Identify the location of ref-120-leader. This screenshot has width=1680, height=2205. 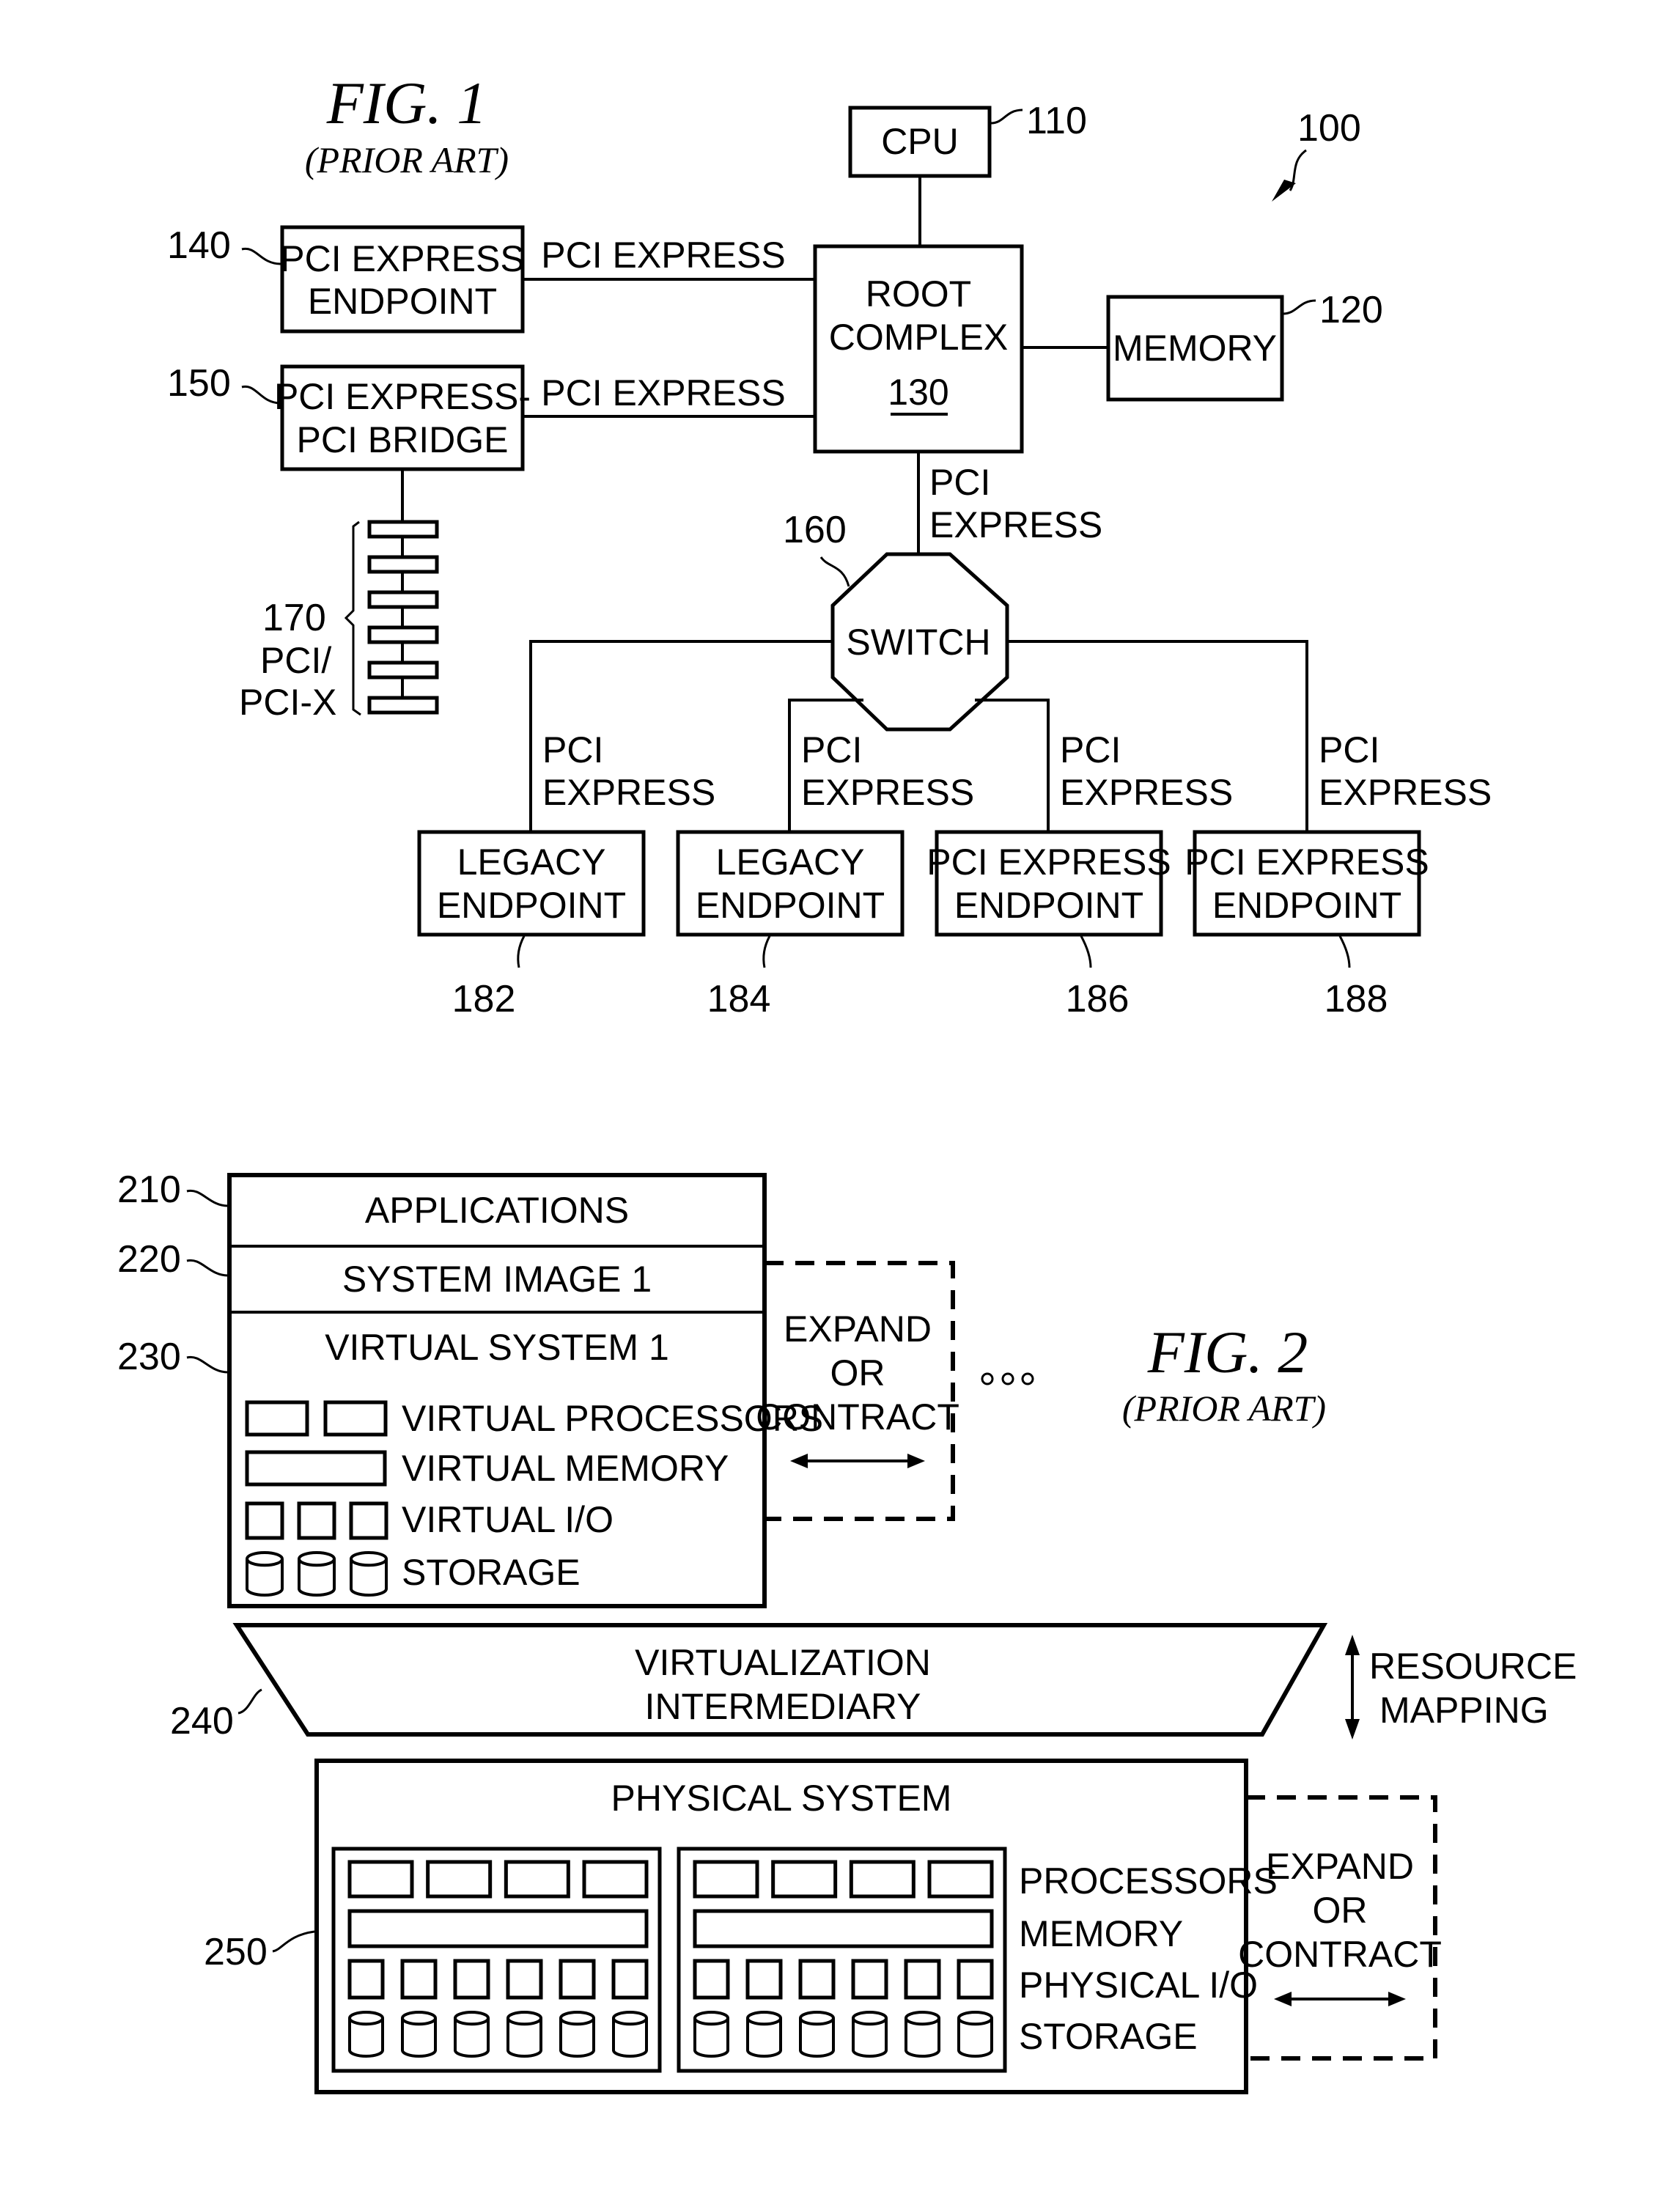
(1299, 307).